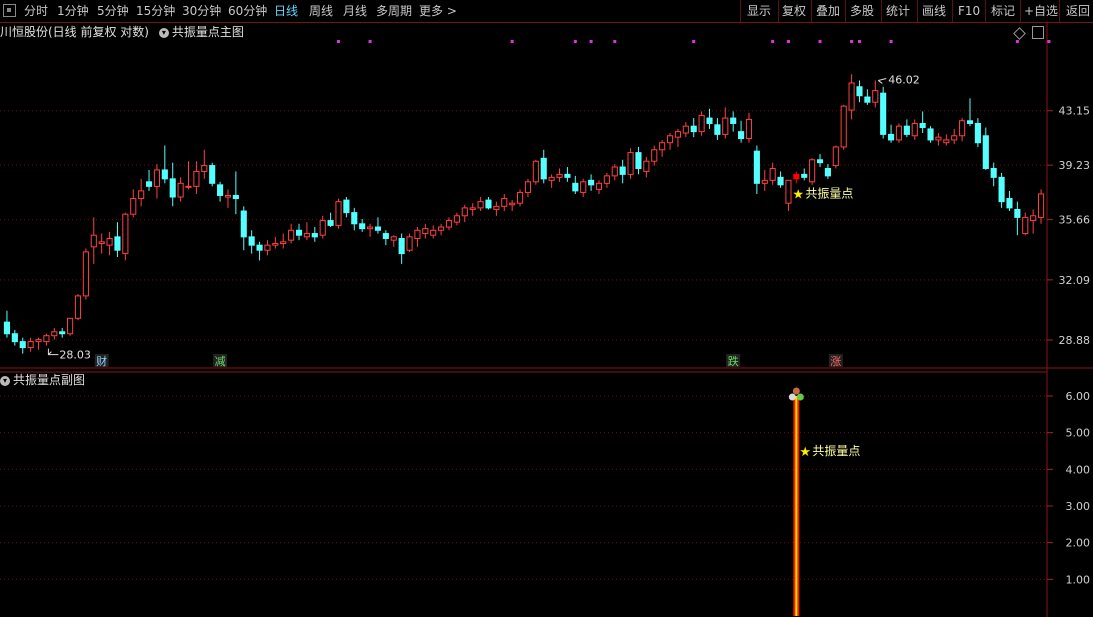  Describe the element at coordinates (113, 11) in the screenshot. I see `period-tab-5min: 5分钟` at that location.